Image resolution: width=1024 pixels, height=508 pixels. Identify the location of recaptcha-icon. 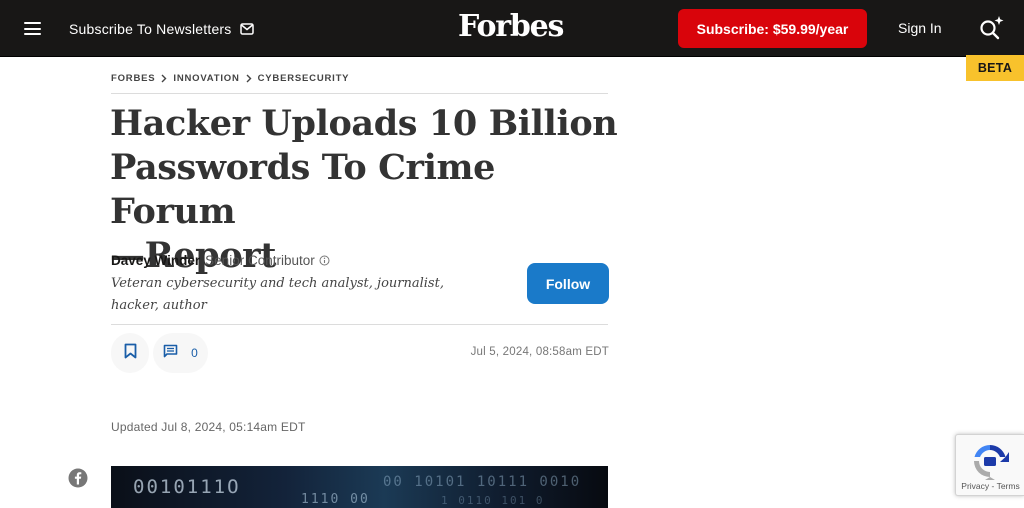
(990, 463).